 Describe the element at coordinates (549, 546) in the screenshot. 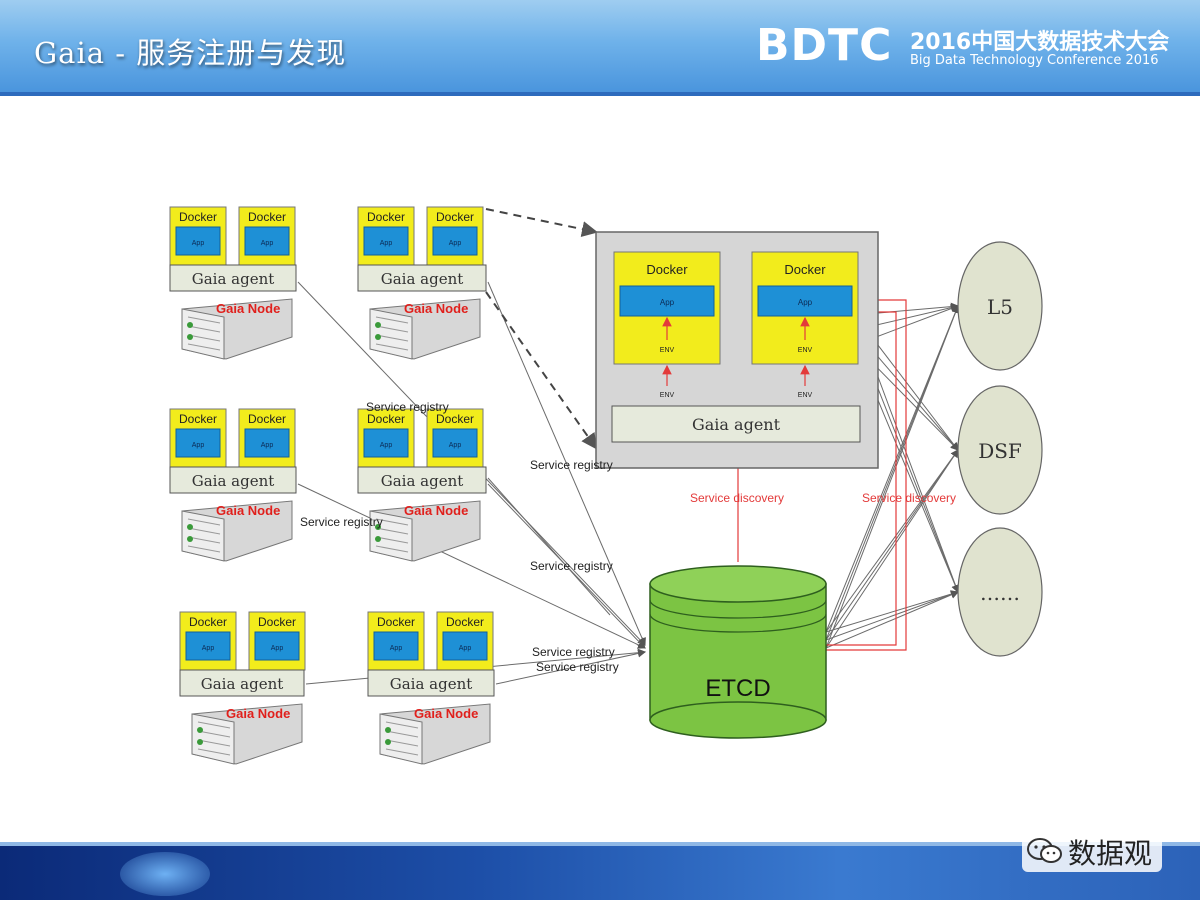

I see `registry-line` at that location.